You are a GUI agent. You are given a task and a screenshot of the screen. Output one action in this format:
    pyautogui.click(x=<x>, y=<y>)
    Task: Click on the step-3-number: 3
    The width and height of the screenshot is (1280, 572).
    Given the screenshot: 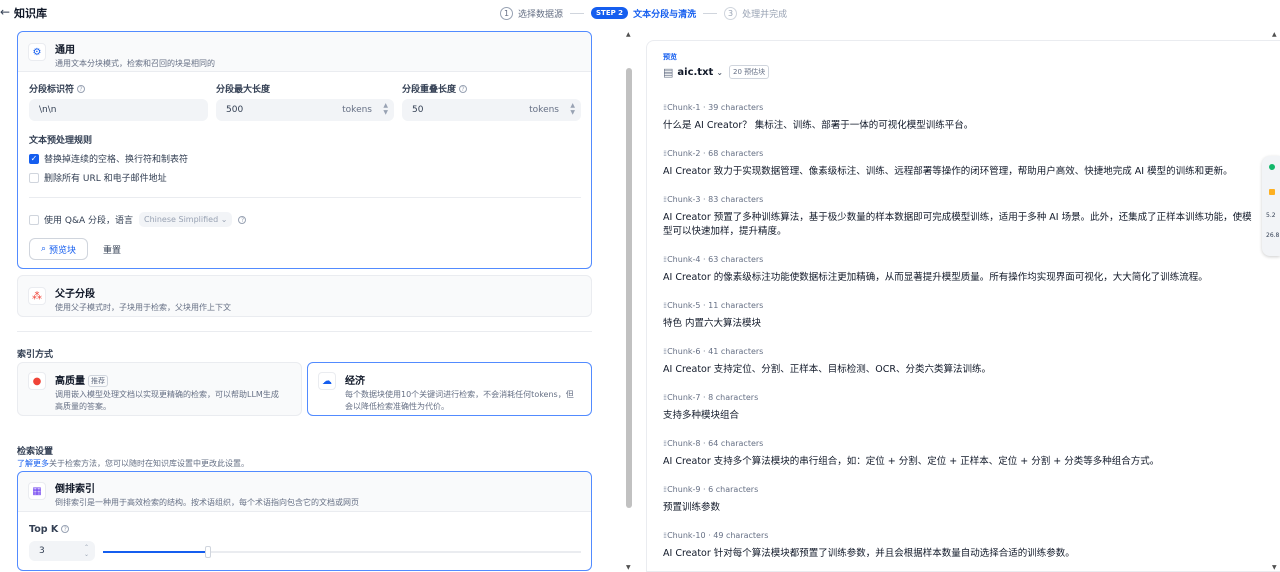 What is the action you would take?
    pyautogui.click(x=731, y=13)
    